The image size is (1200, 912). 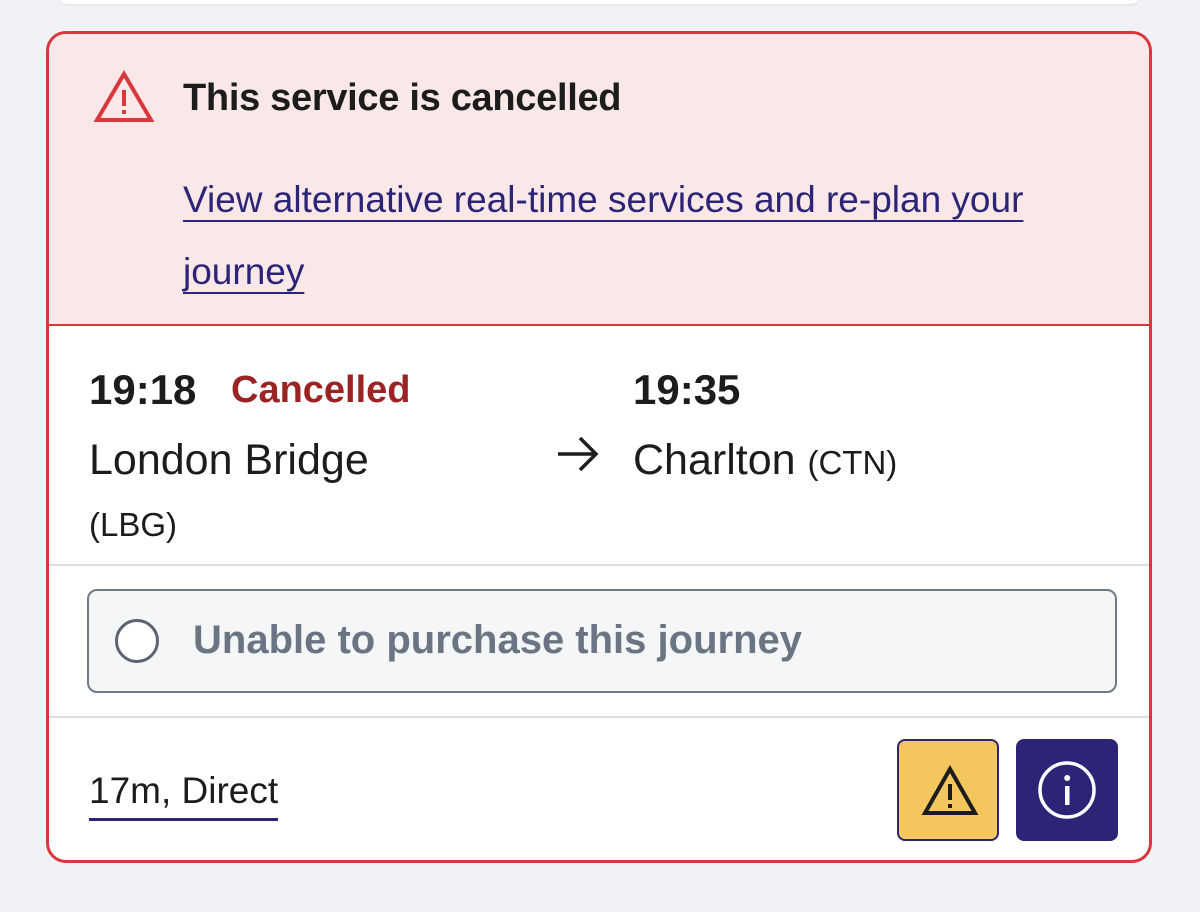 What do you see at coordinates (143, 389) in the screenshot?
I see `departure-time: 19:18` at bounding box center [143, 389].